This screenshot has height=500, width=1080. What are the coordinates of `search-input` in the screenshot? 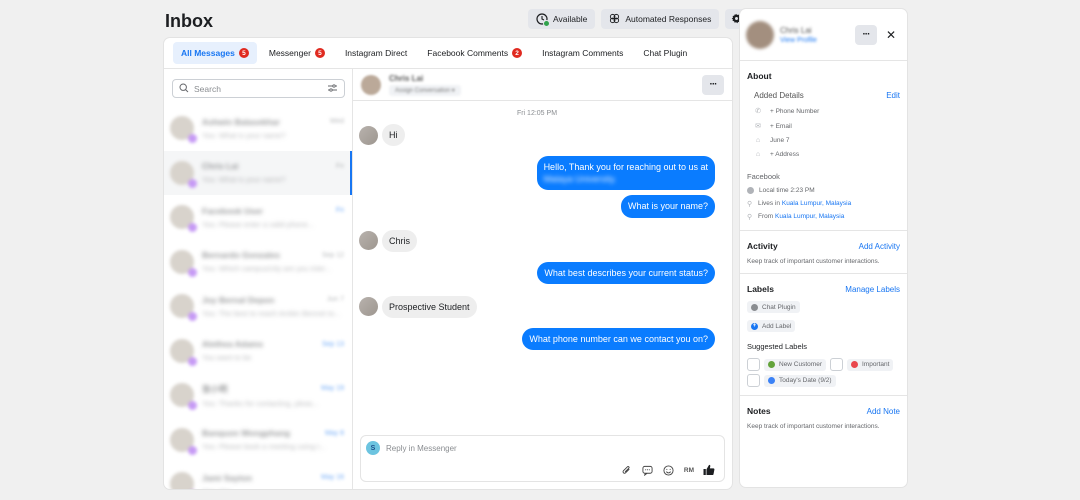 It's located at (258, 88).